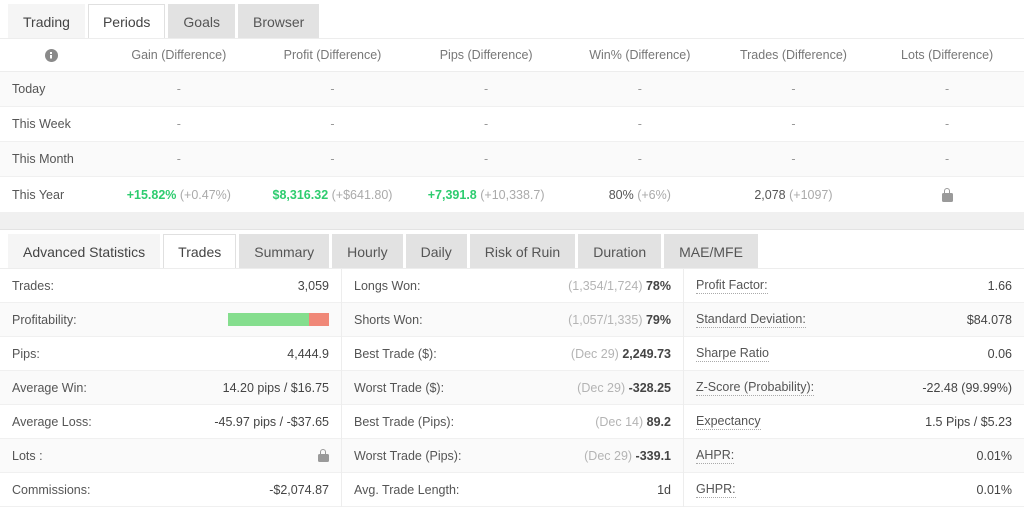 This screenshot has height=518, width=1024. What do you see at coordinates (658, 319) in the screenshot?
I see `stat-value-main: 79%` at bounding box center [658, 319].